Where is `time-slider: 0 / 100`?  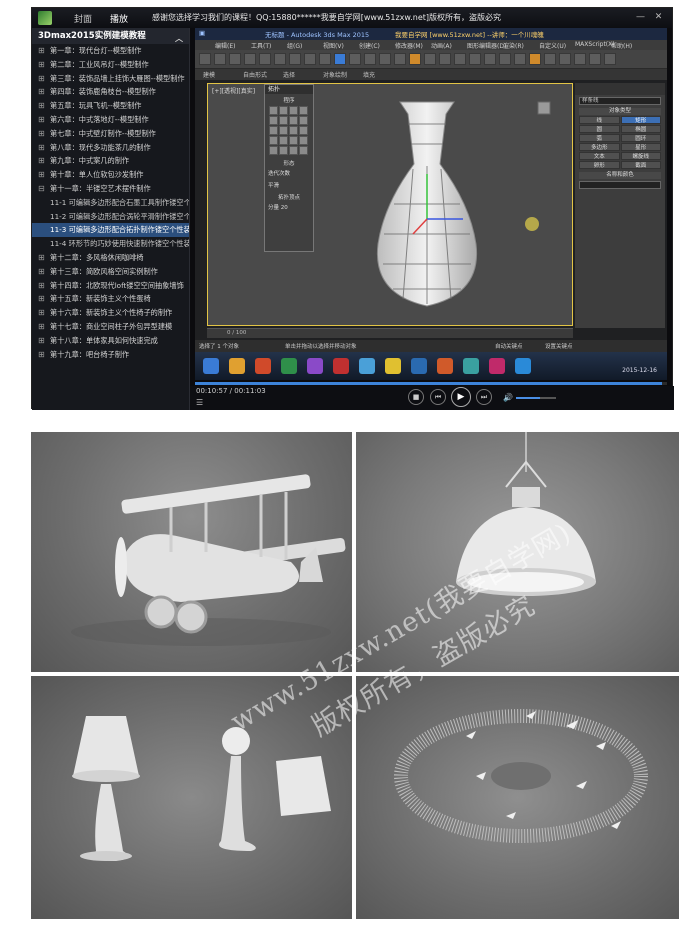
time-slider: 0 / 100 is located at coordinates (390, 333).